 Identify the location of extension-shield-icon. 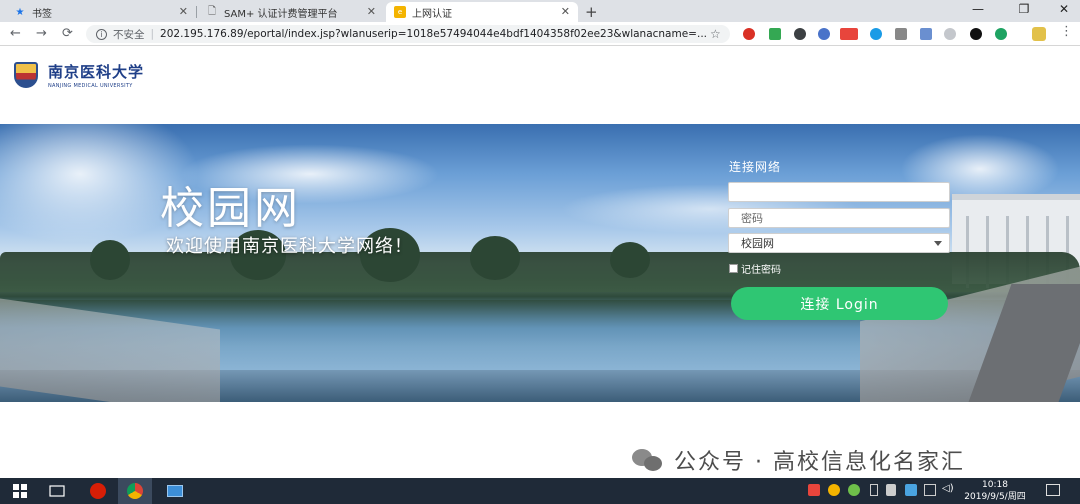
(800, 34).